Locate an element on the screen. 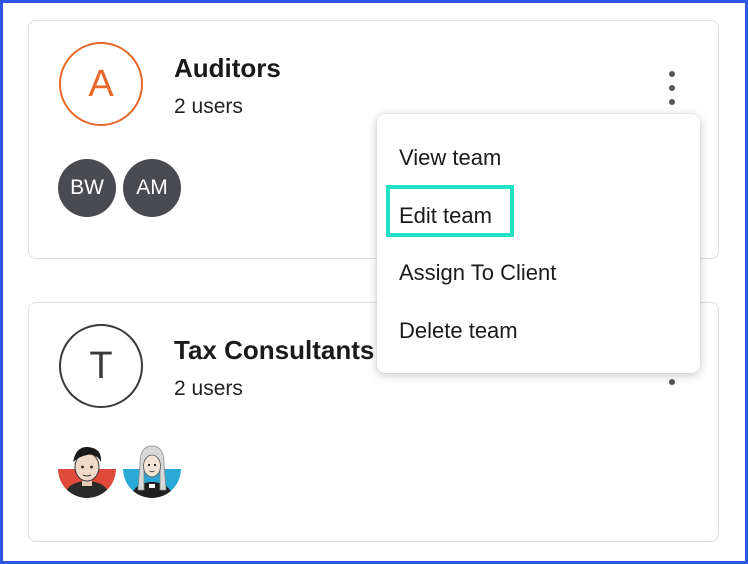 The width and height of the screenshot is (748, 564). team-members: BW AM is located at coordinates (119, 188).